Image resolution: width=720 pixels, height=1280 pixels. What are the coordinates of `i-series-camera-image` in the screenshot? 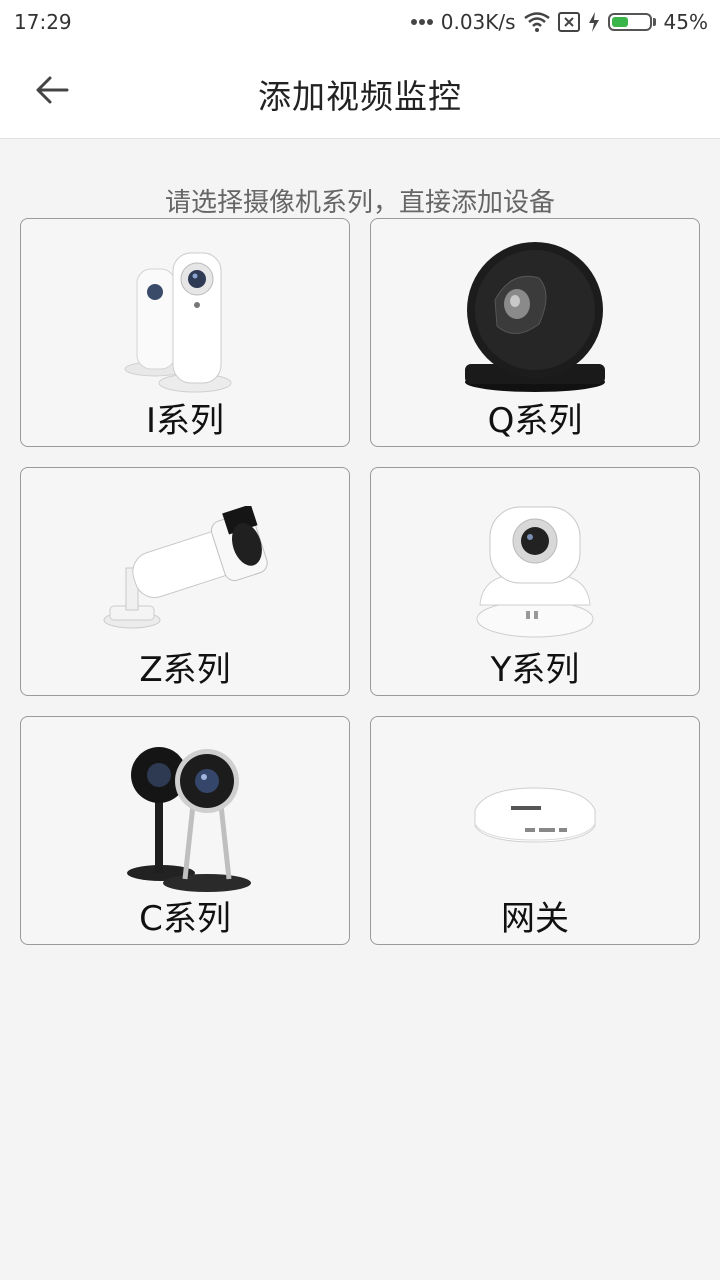 It's located at (185, 322).